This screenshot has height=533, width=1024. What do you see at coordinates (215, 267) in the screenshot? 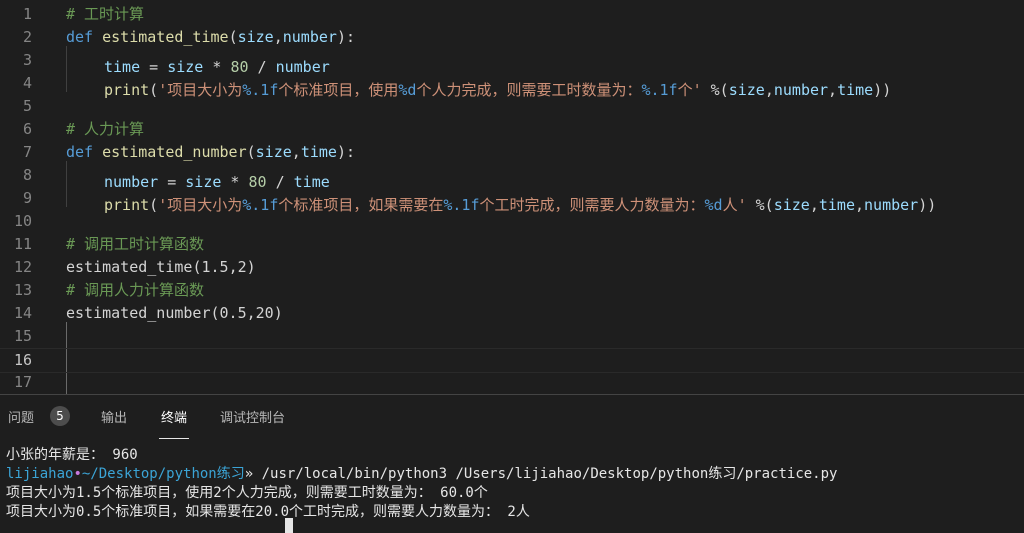
I see `code-token: 1.5` at bounding box center [215, 267].